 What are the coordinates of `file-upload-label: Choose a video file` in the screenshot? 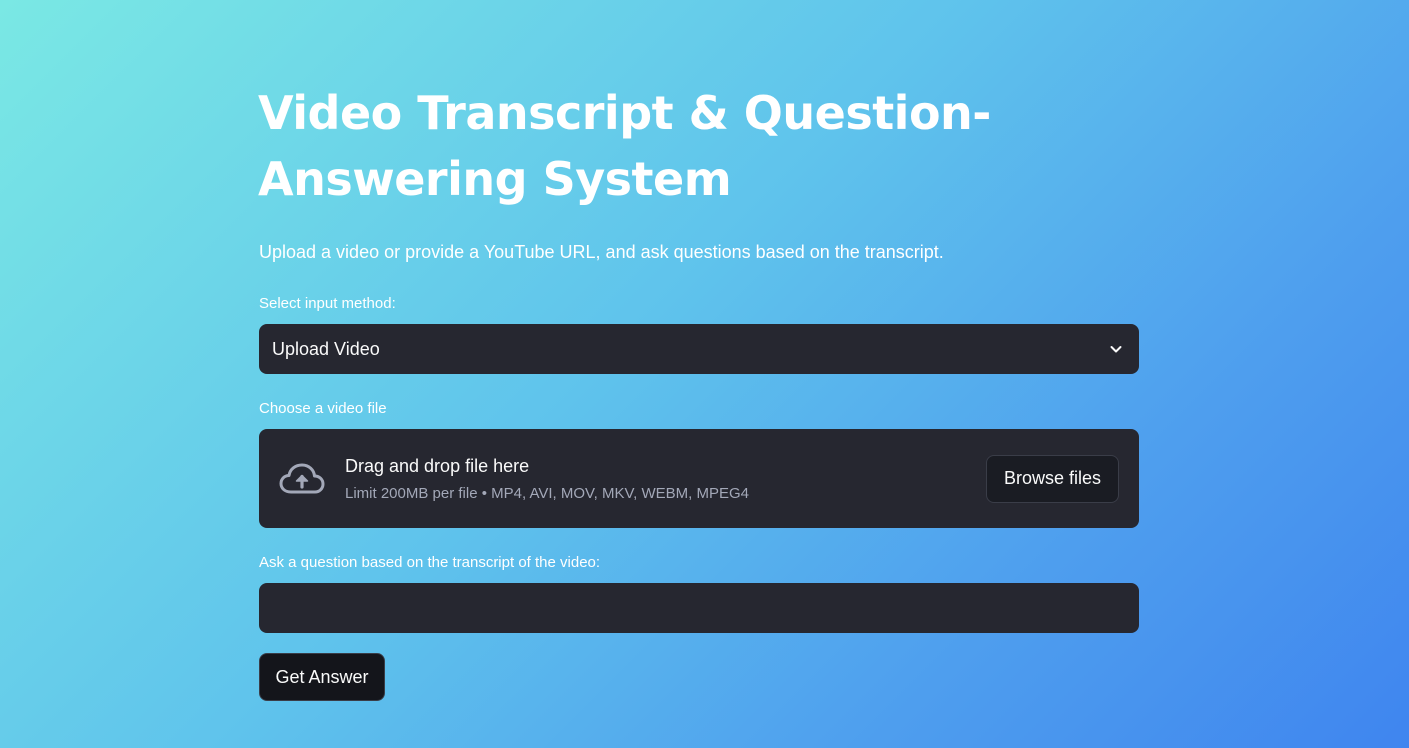 It's located at (323, 408).